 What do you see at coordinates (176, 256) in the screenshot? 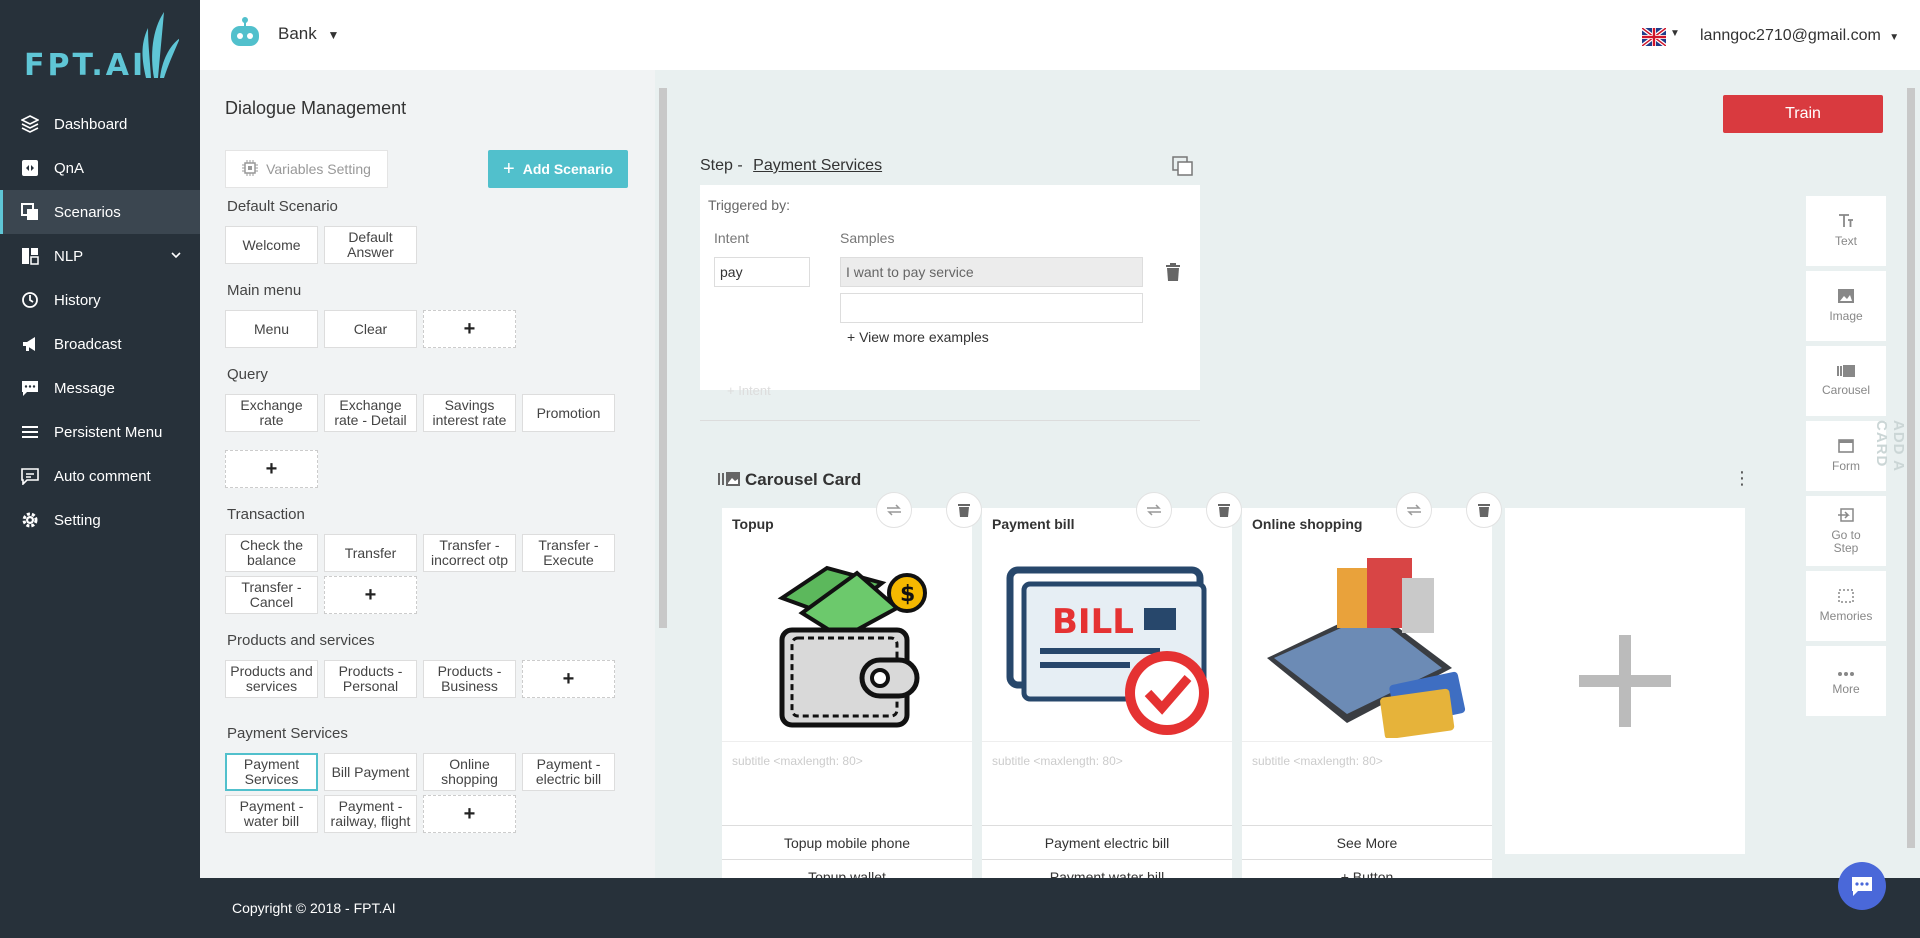
I see `chevron-down-icon` at bounding box center [176, 256].